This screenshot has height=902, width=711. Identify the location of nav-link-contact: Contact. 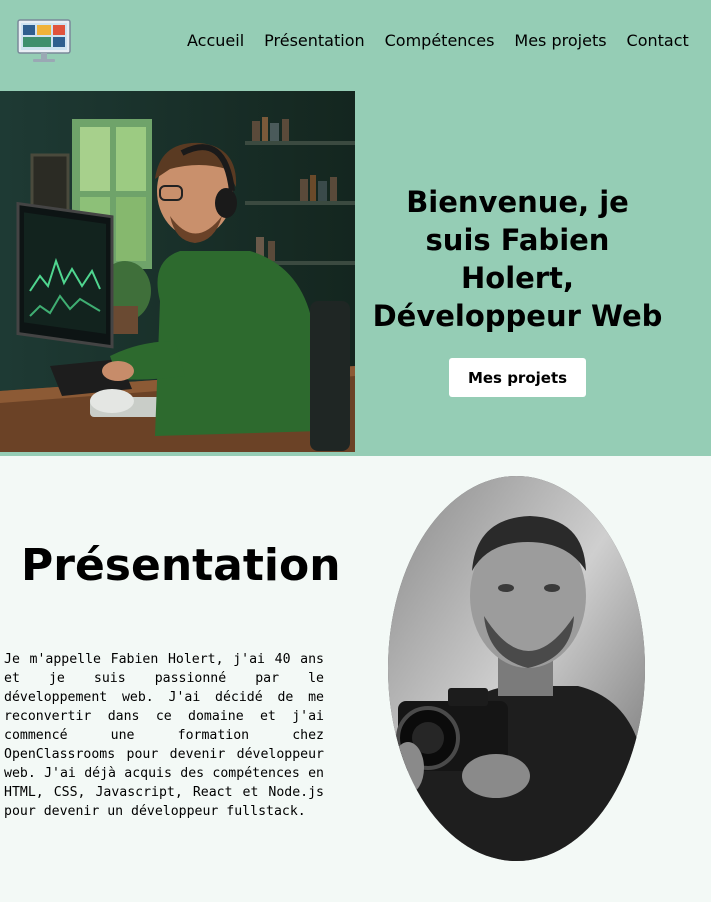
(658, 41).